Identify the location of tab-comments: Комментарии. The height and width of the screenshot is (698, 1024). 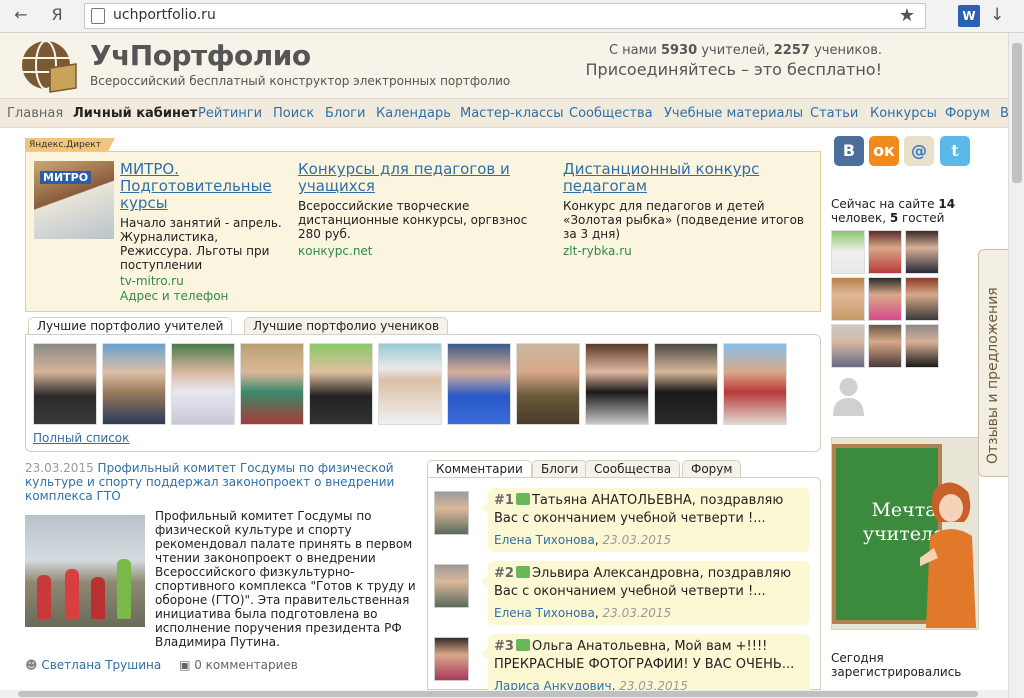
(479, 469).